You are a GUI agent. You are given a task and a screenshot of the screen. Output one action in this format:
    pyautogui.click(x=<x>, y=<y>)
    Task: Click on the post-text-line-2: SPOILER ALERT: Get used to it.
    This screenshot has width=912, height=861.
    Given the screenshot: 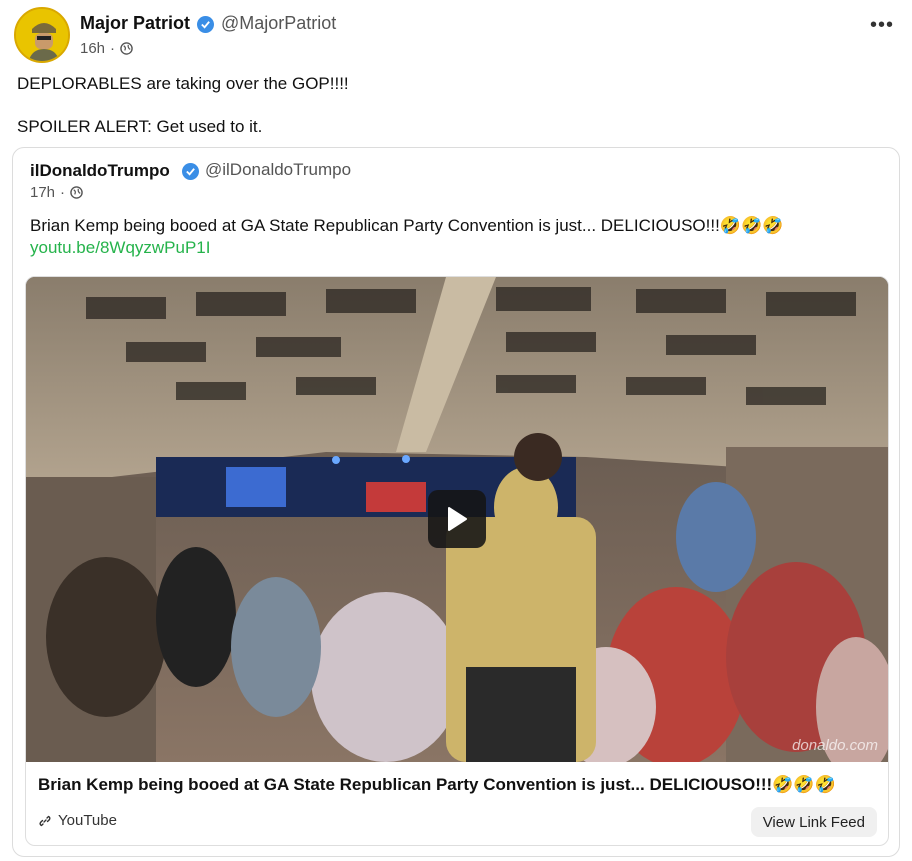 What is the action you would take?
    pyautogui.click(x=140, y=126)
    